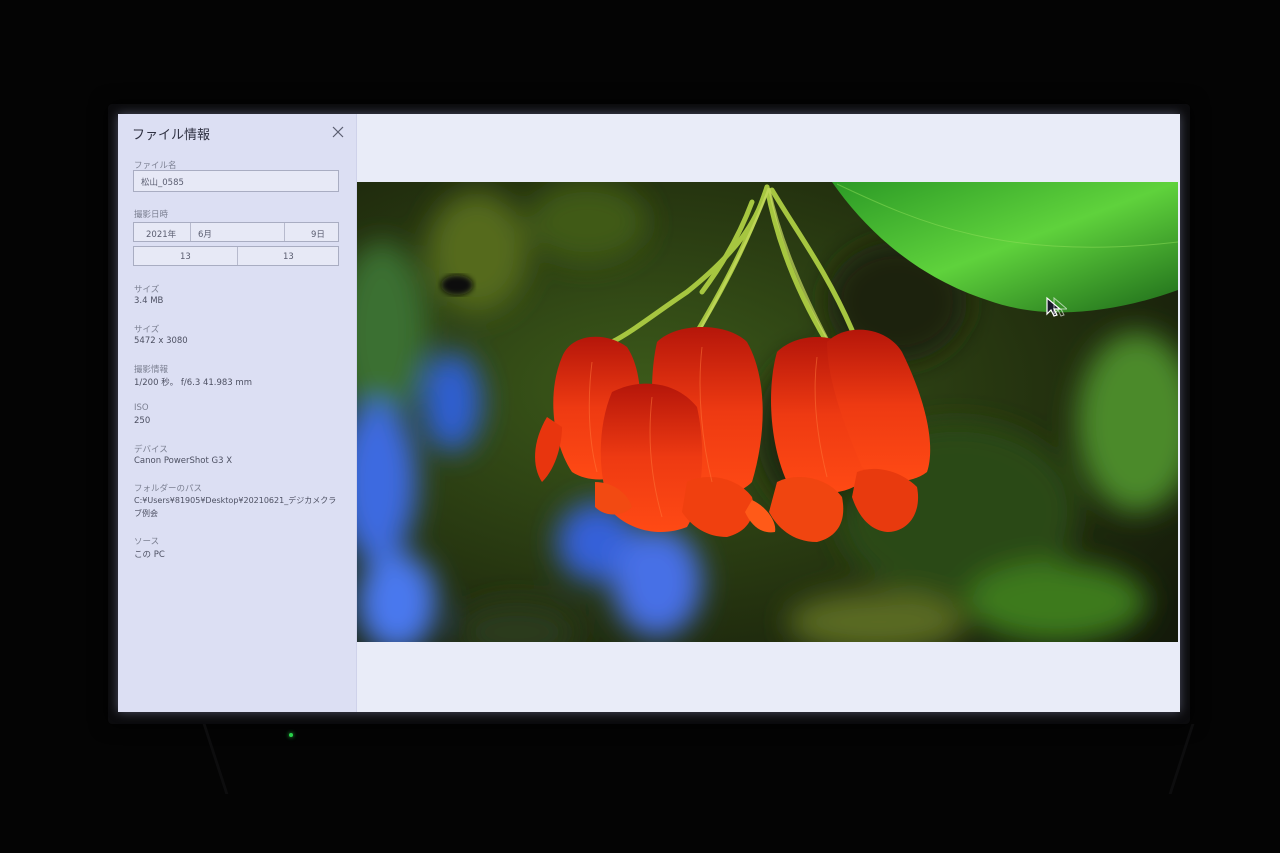 Image resolution: width=1280 pixels, height=853 pixels. What do you see at coordinates (185, 257) in the screenshot?
I see `time-hour: 13` at bounding box center [185, 257].